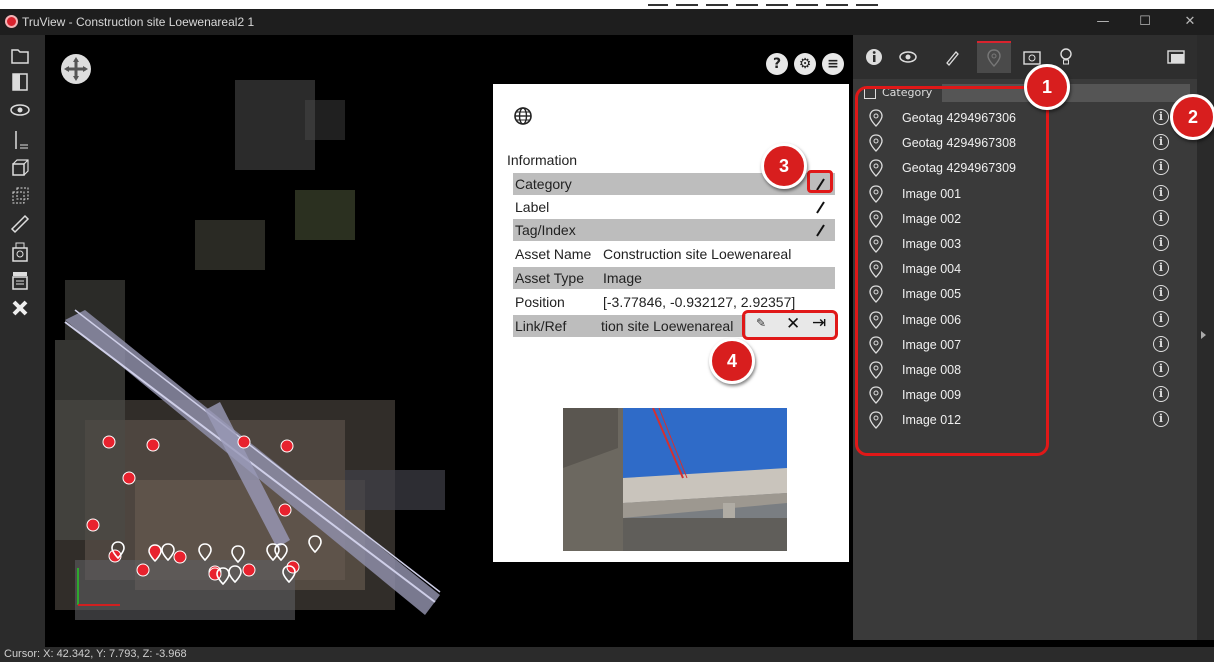 This screenshot has height=662, width=1214. Describe the element at coordinates (20, 56) in the screenshot. I see `folder-open-icon` at that location.